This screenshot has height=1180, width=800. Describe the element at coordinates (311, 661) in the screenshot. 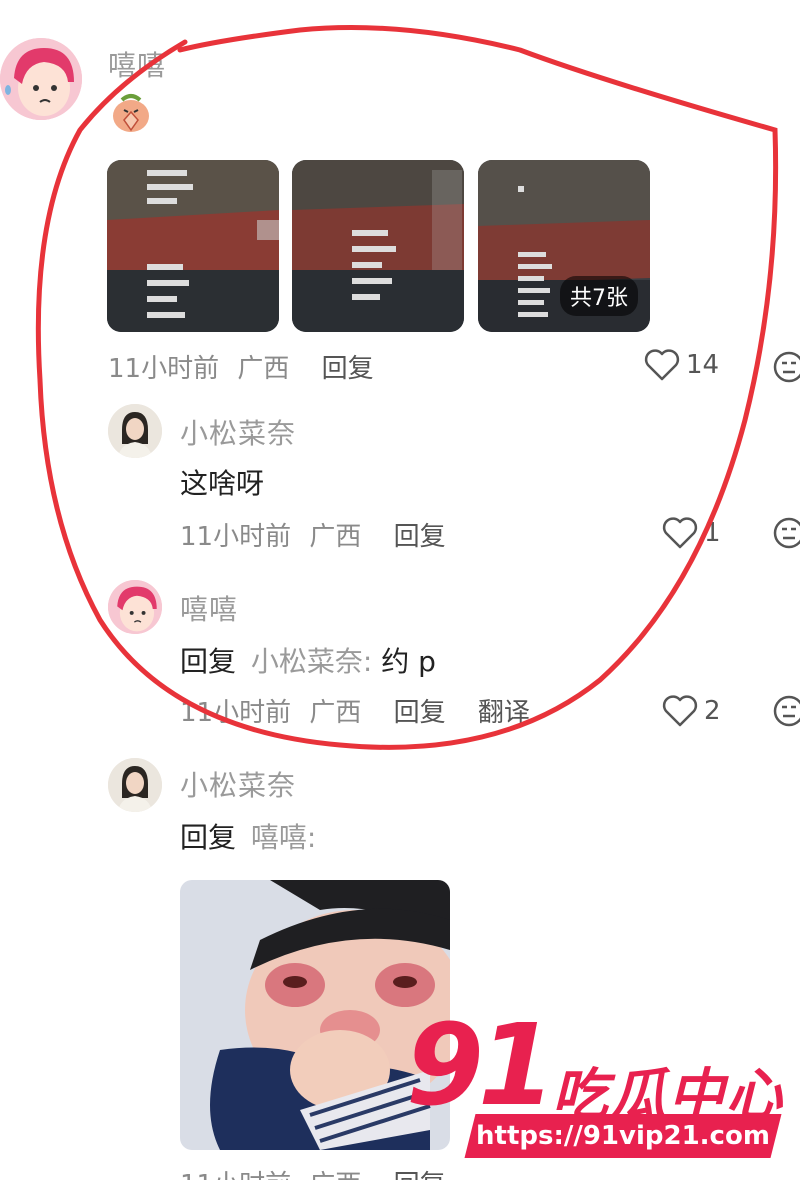

I see `mention-link: 小松菜奈:` at that location.